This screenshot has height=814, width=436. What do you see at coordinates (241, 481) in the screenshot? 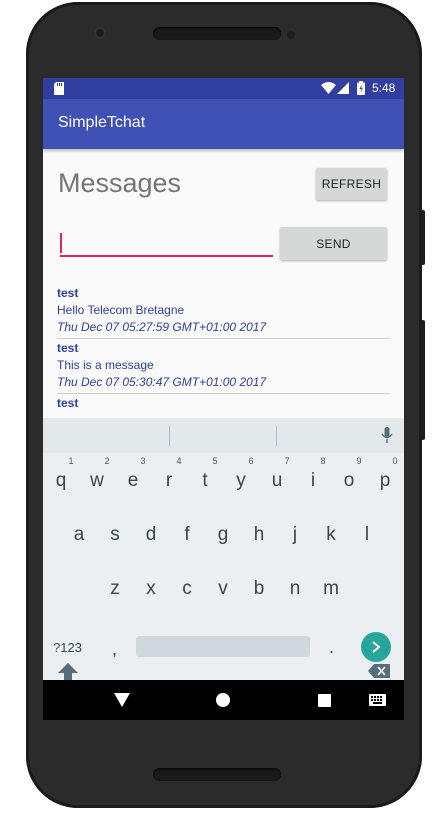
I see `key-y: y` at bounding box center [241, 481].